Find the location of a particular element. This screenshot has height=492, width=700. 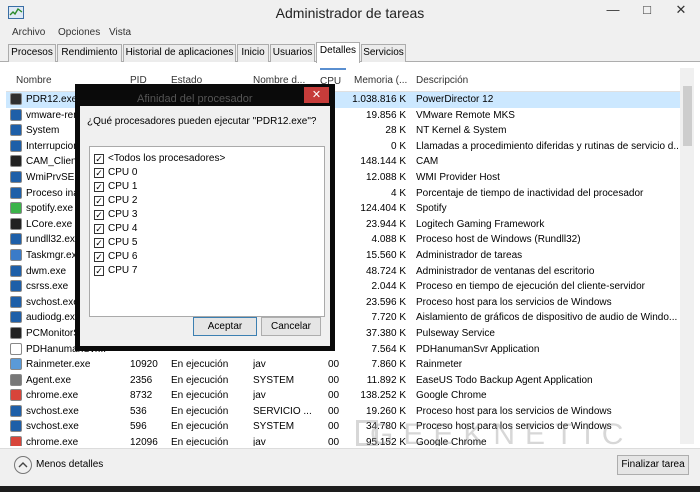

process-description: Rainmeter is located at coordinates (439, 365).